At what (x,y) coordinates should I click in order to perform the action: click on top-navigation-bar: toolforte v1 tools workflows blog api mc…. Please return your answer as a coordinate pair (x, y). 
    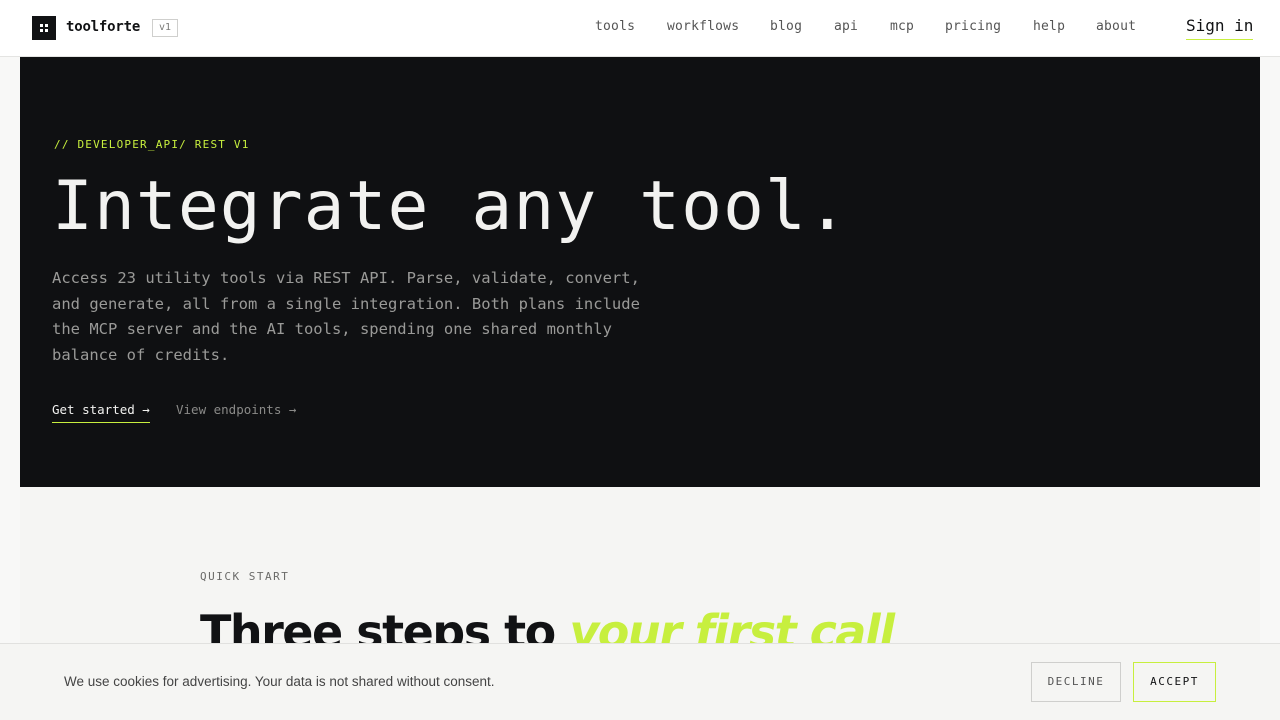
    Looking at the image, I should click on (640, 28).